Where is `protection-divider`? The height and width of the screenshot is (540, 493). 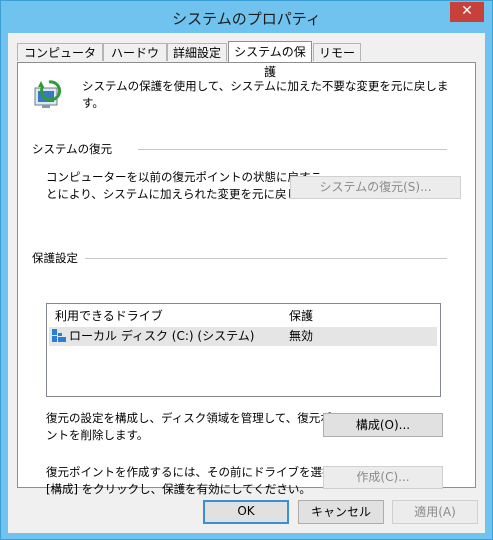
protection-divider is located at coordinates (266, 258).